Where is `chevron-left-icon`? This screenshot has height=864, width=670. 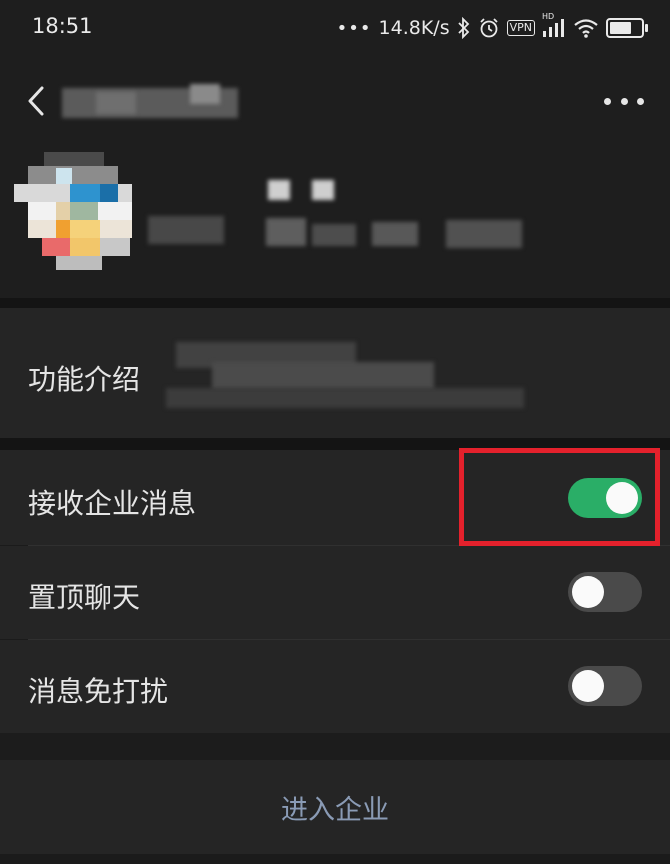
chevron-left-icon is located at coordinates (38, 102).